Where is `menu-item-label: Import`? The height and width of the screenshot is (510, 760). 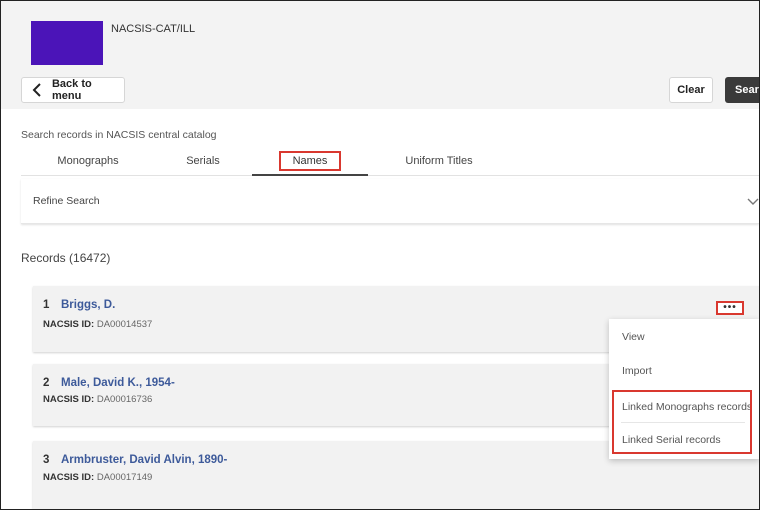
menu-item-label: Import is located at coordinates (637, 371).